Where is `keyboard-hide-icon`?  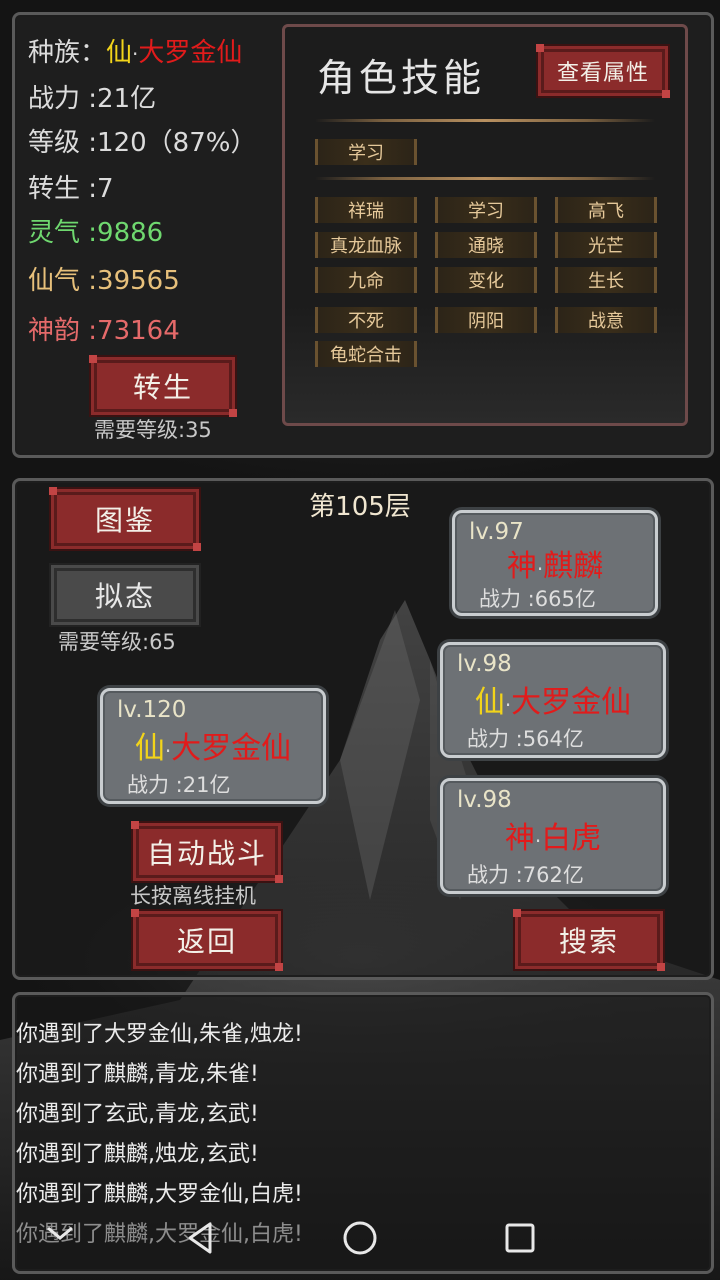 keyboard-hide-icon is located at coordinates (60, 1232).